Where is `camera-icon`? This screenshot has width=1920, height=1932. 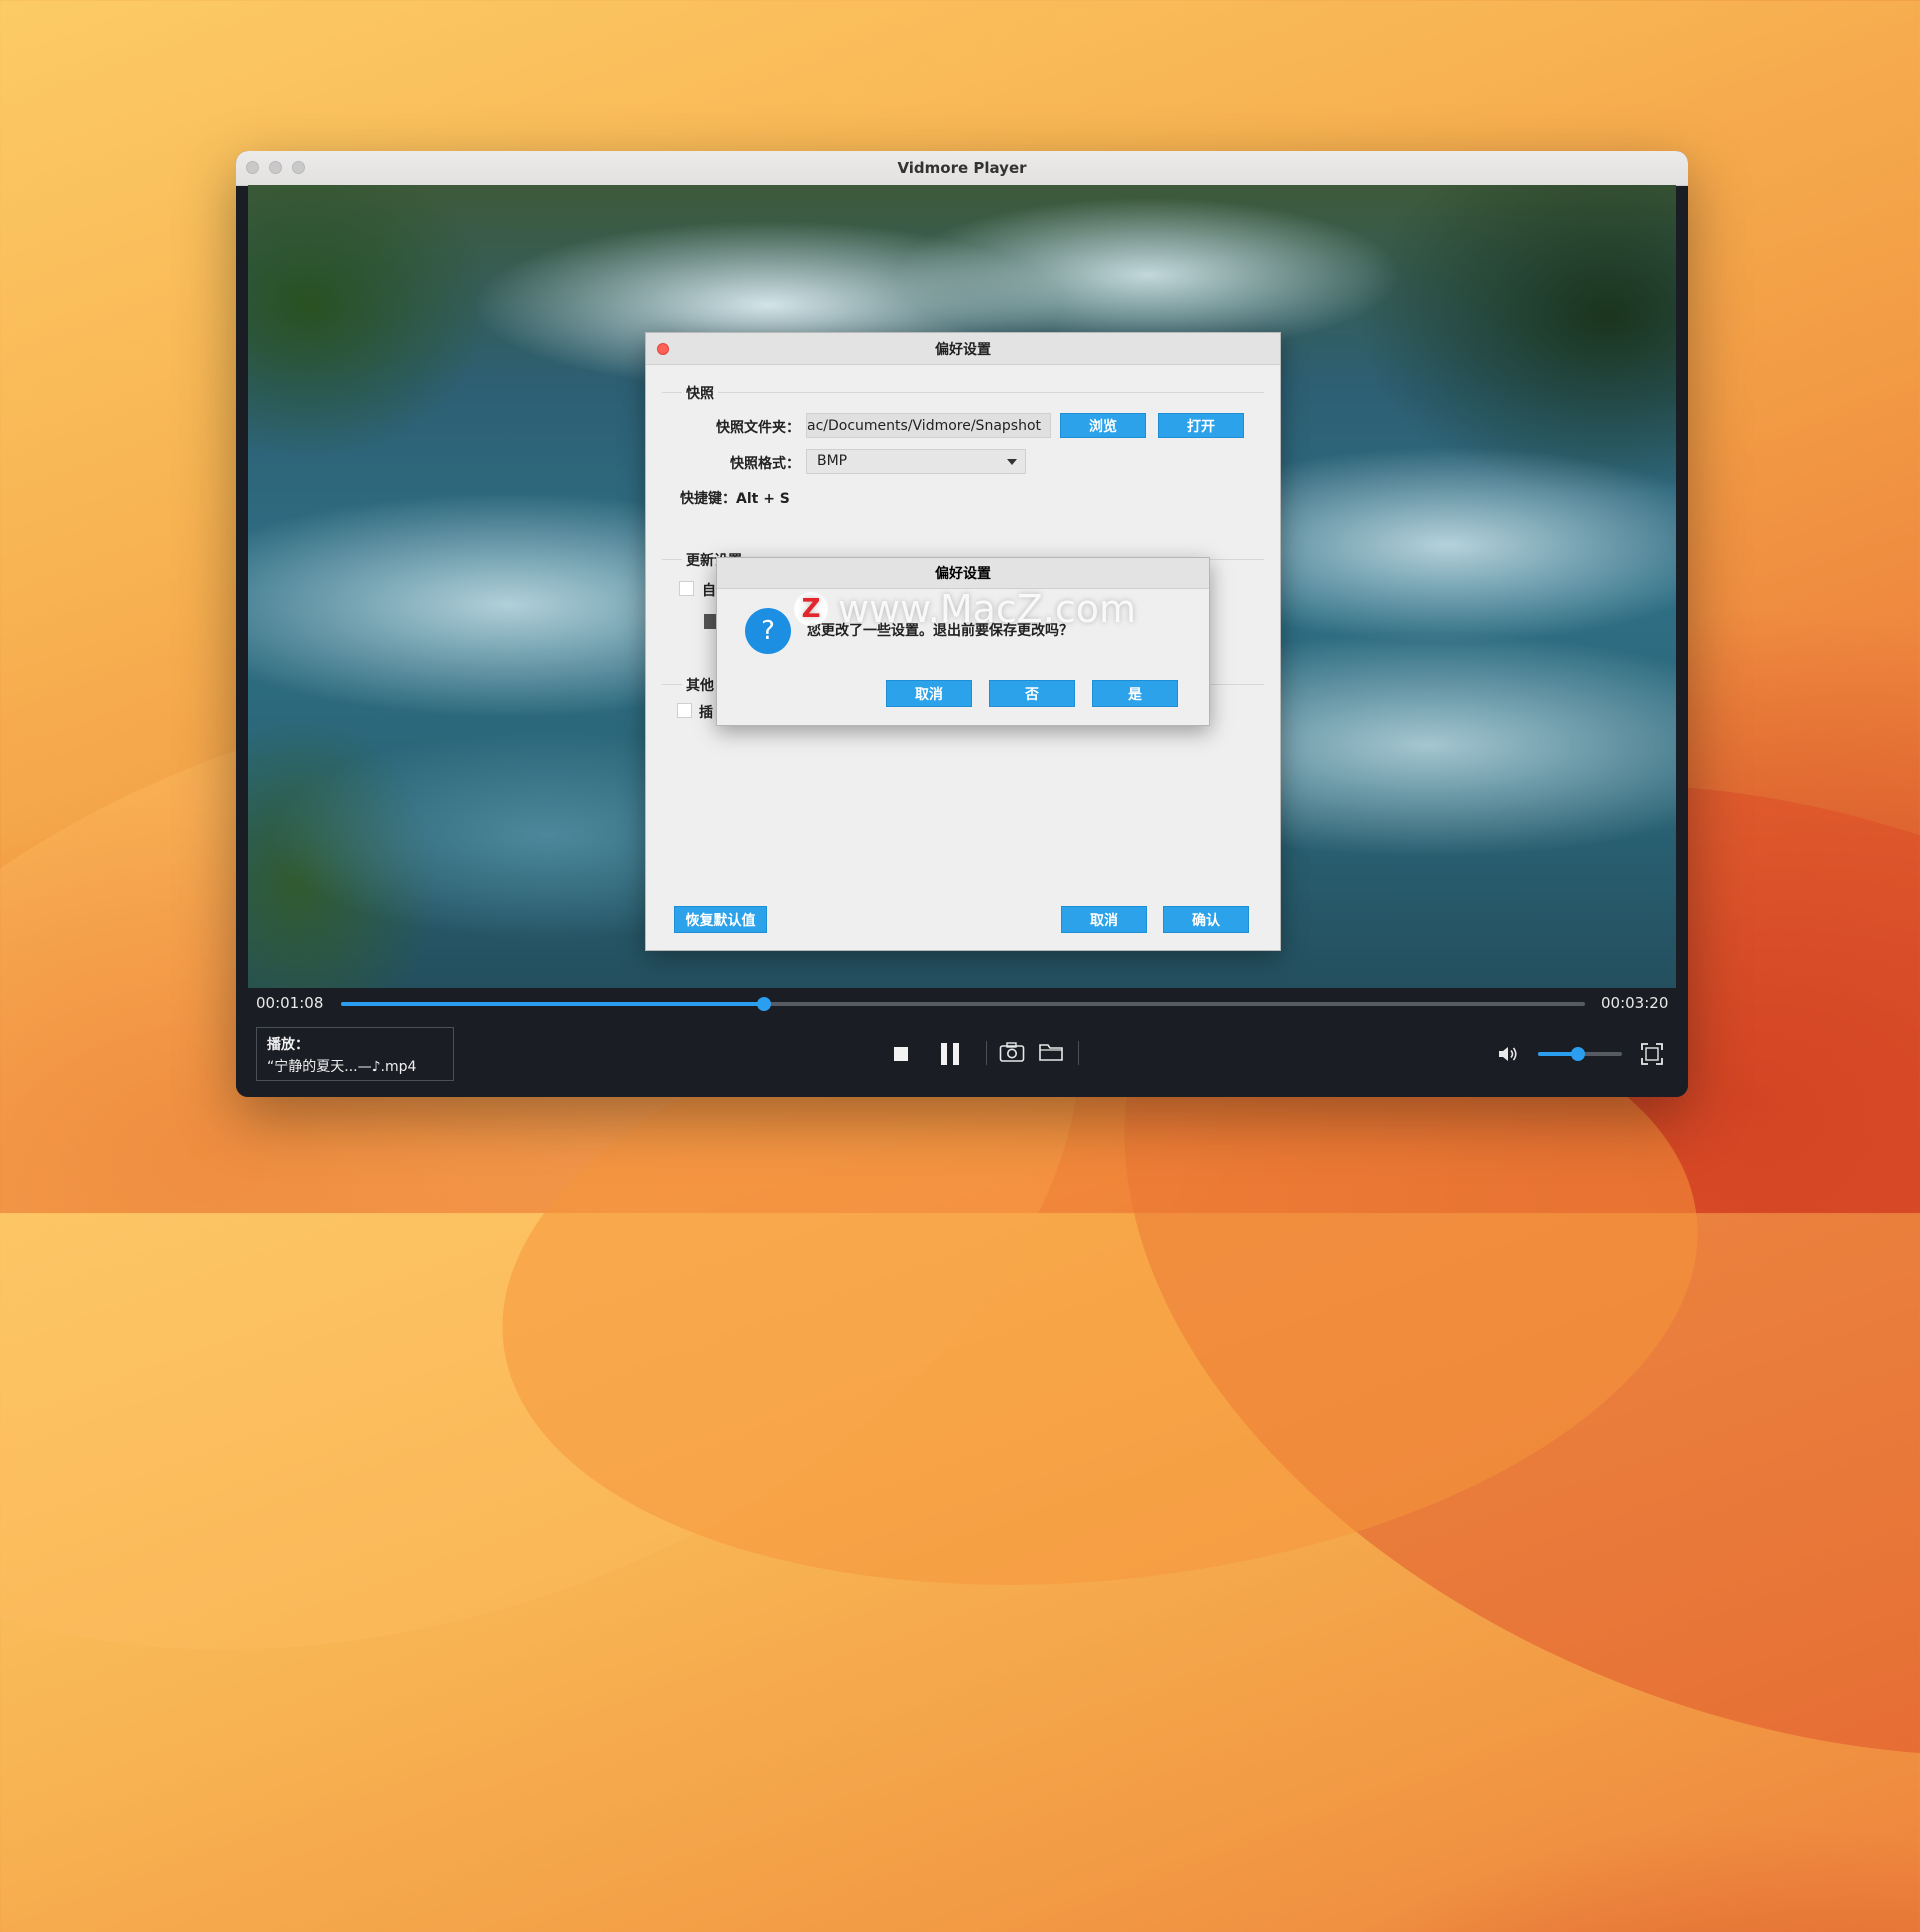
camera-icon is located at coordinates (1012, 1052).